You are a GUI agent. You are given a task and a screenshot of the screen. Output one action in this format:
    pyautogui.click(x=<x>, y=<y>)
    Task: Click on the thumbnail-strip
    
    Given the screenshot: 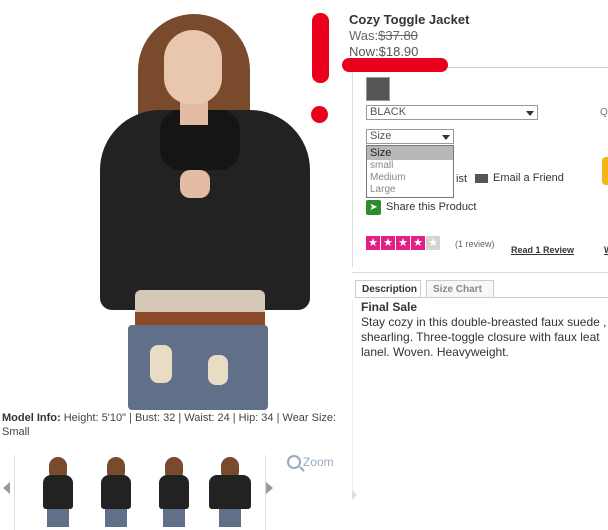 What is the action you would take?
    pyautogui.click(x=140, y=492)
    